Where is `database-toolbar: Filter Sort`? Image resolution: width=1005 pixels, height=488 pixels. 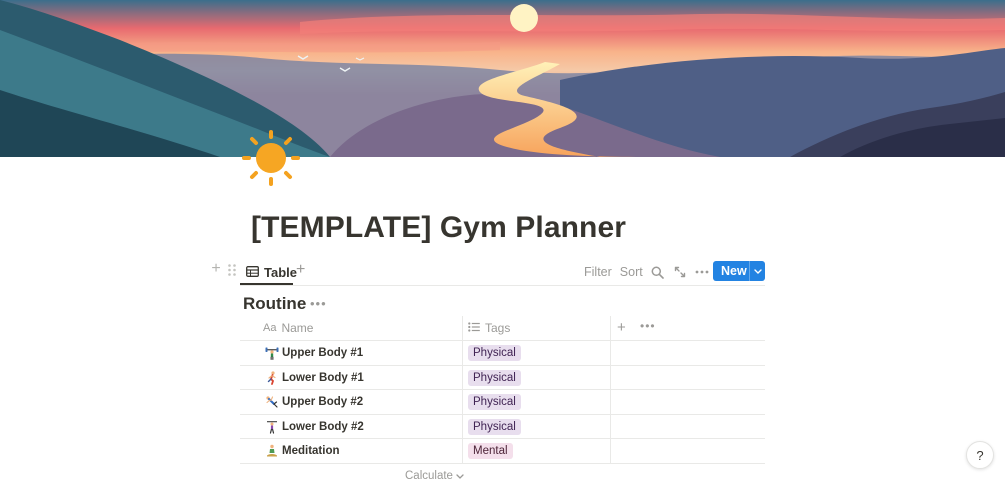 database-toolbar: Filter Sort is located at coordinates (646, 272).